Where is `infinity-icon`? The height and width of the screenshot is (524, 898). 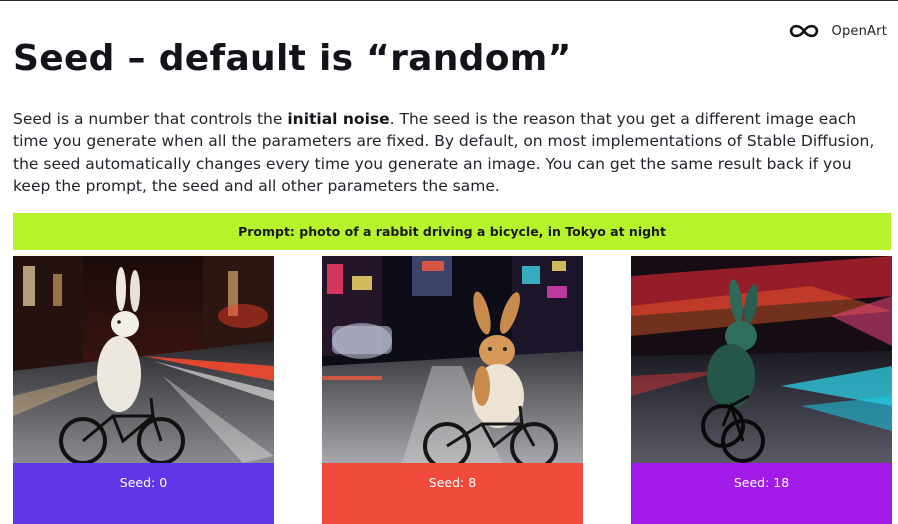
infinity-icon is located at coordinates (803, 31).